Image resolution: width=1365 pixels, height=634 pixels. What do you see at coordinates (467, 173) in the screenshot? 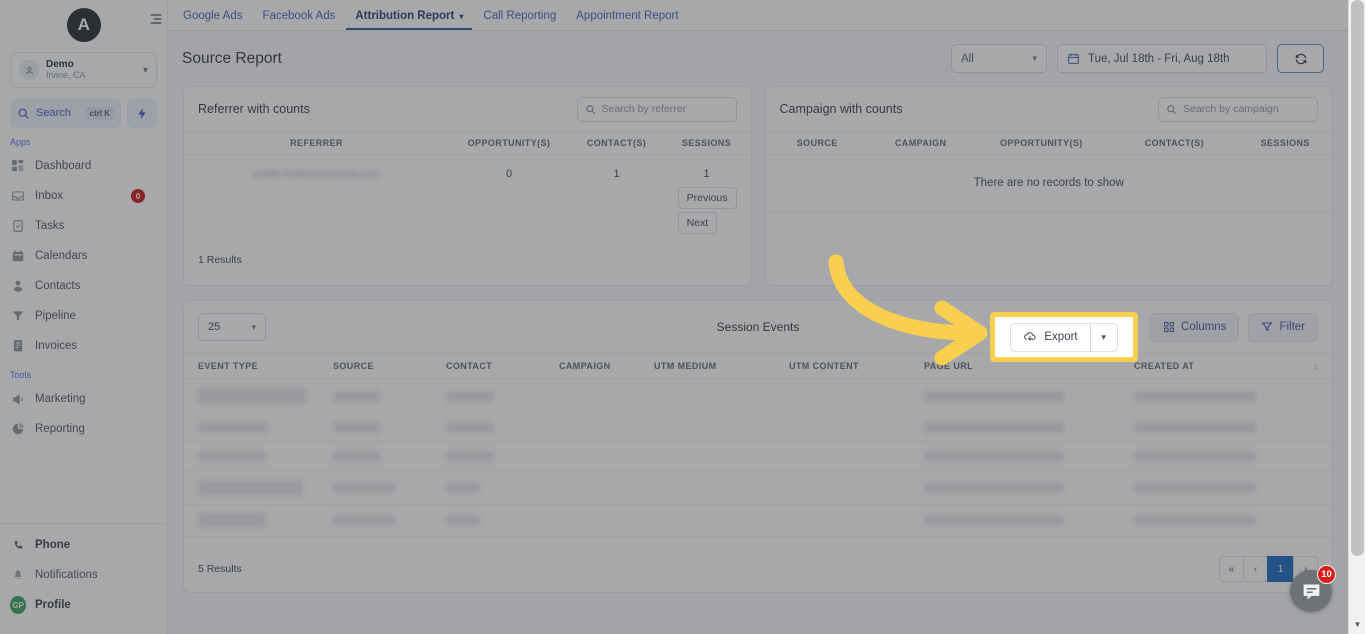
I see `table-row: builder.leadconnectorhq.com 0 1 1` at bounding box center [467, 173].